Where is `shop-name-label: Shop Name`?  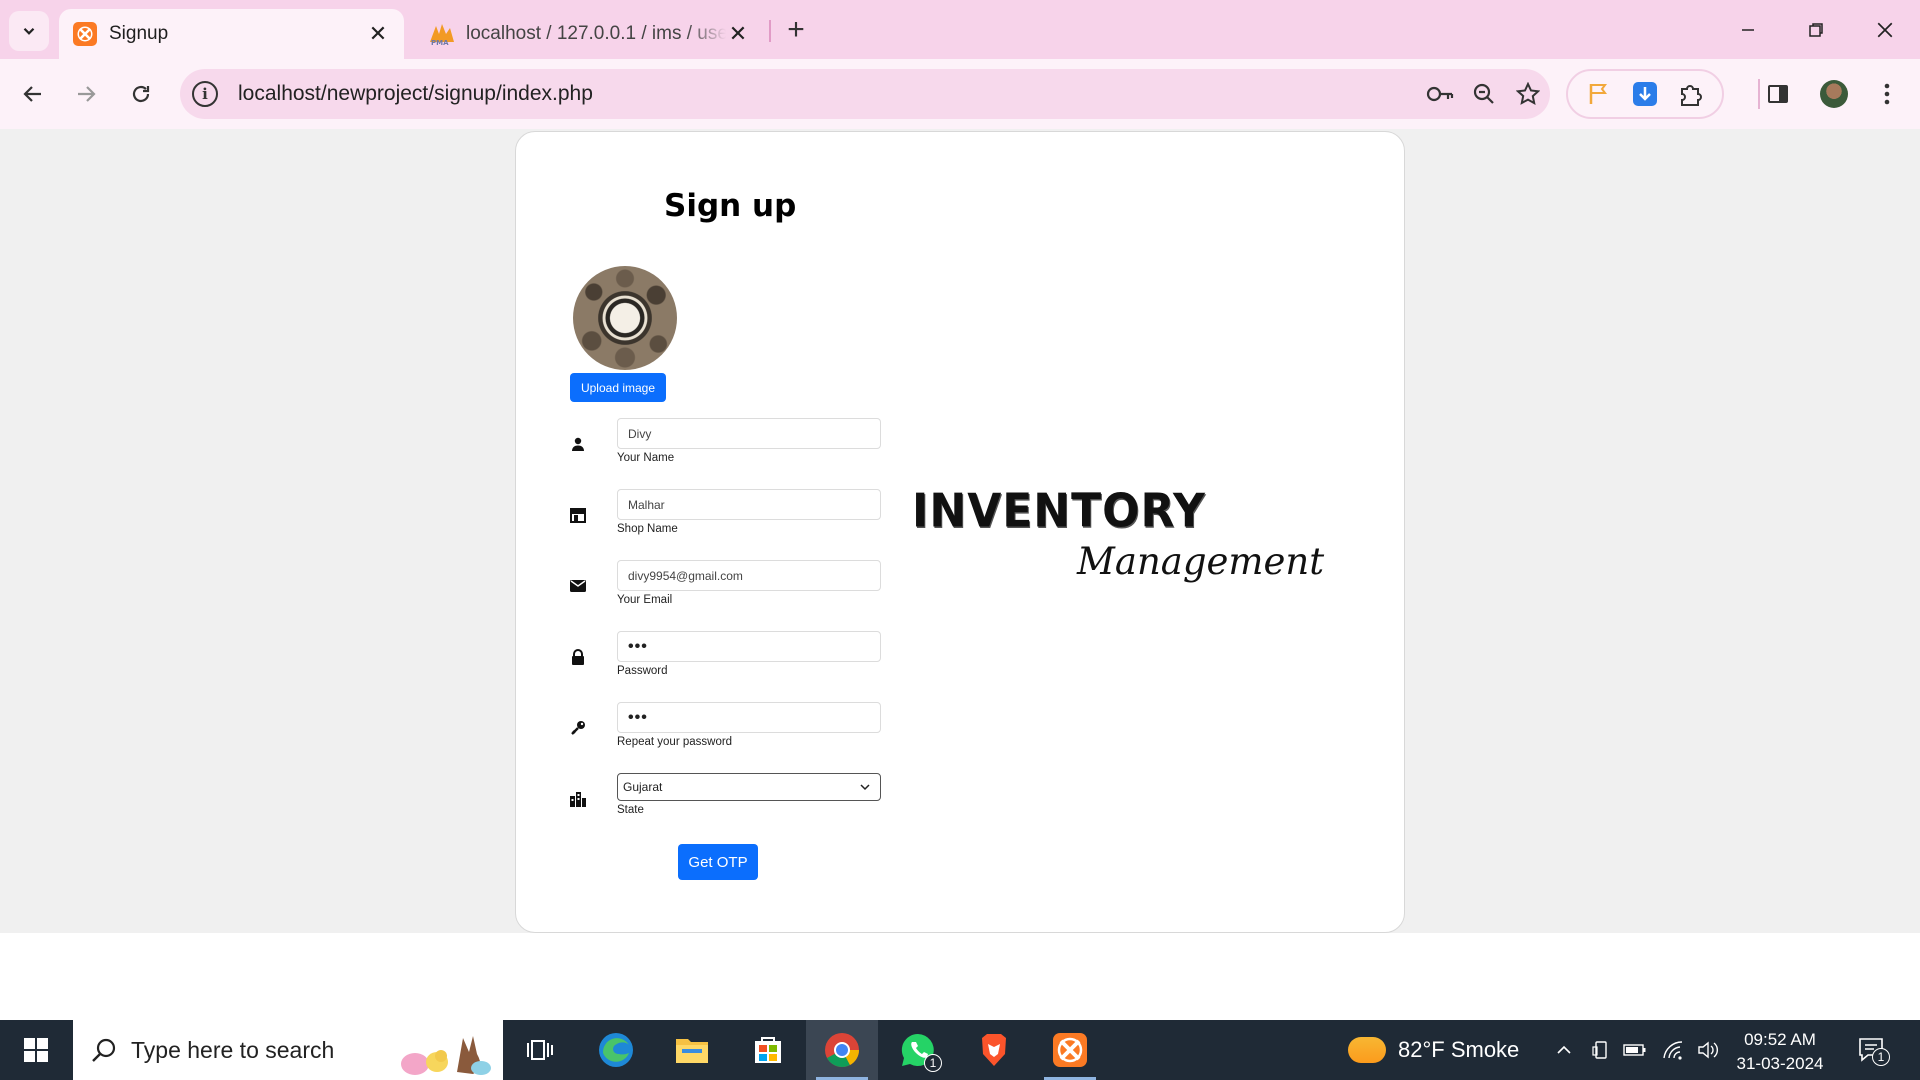
shop-name-label: Shop Name is located at coordinates (647, 529).